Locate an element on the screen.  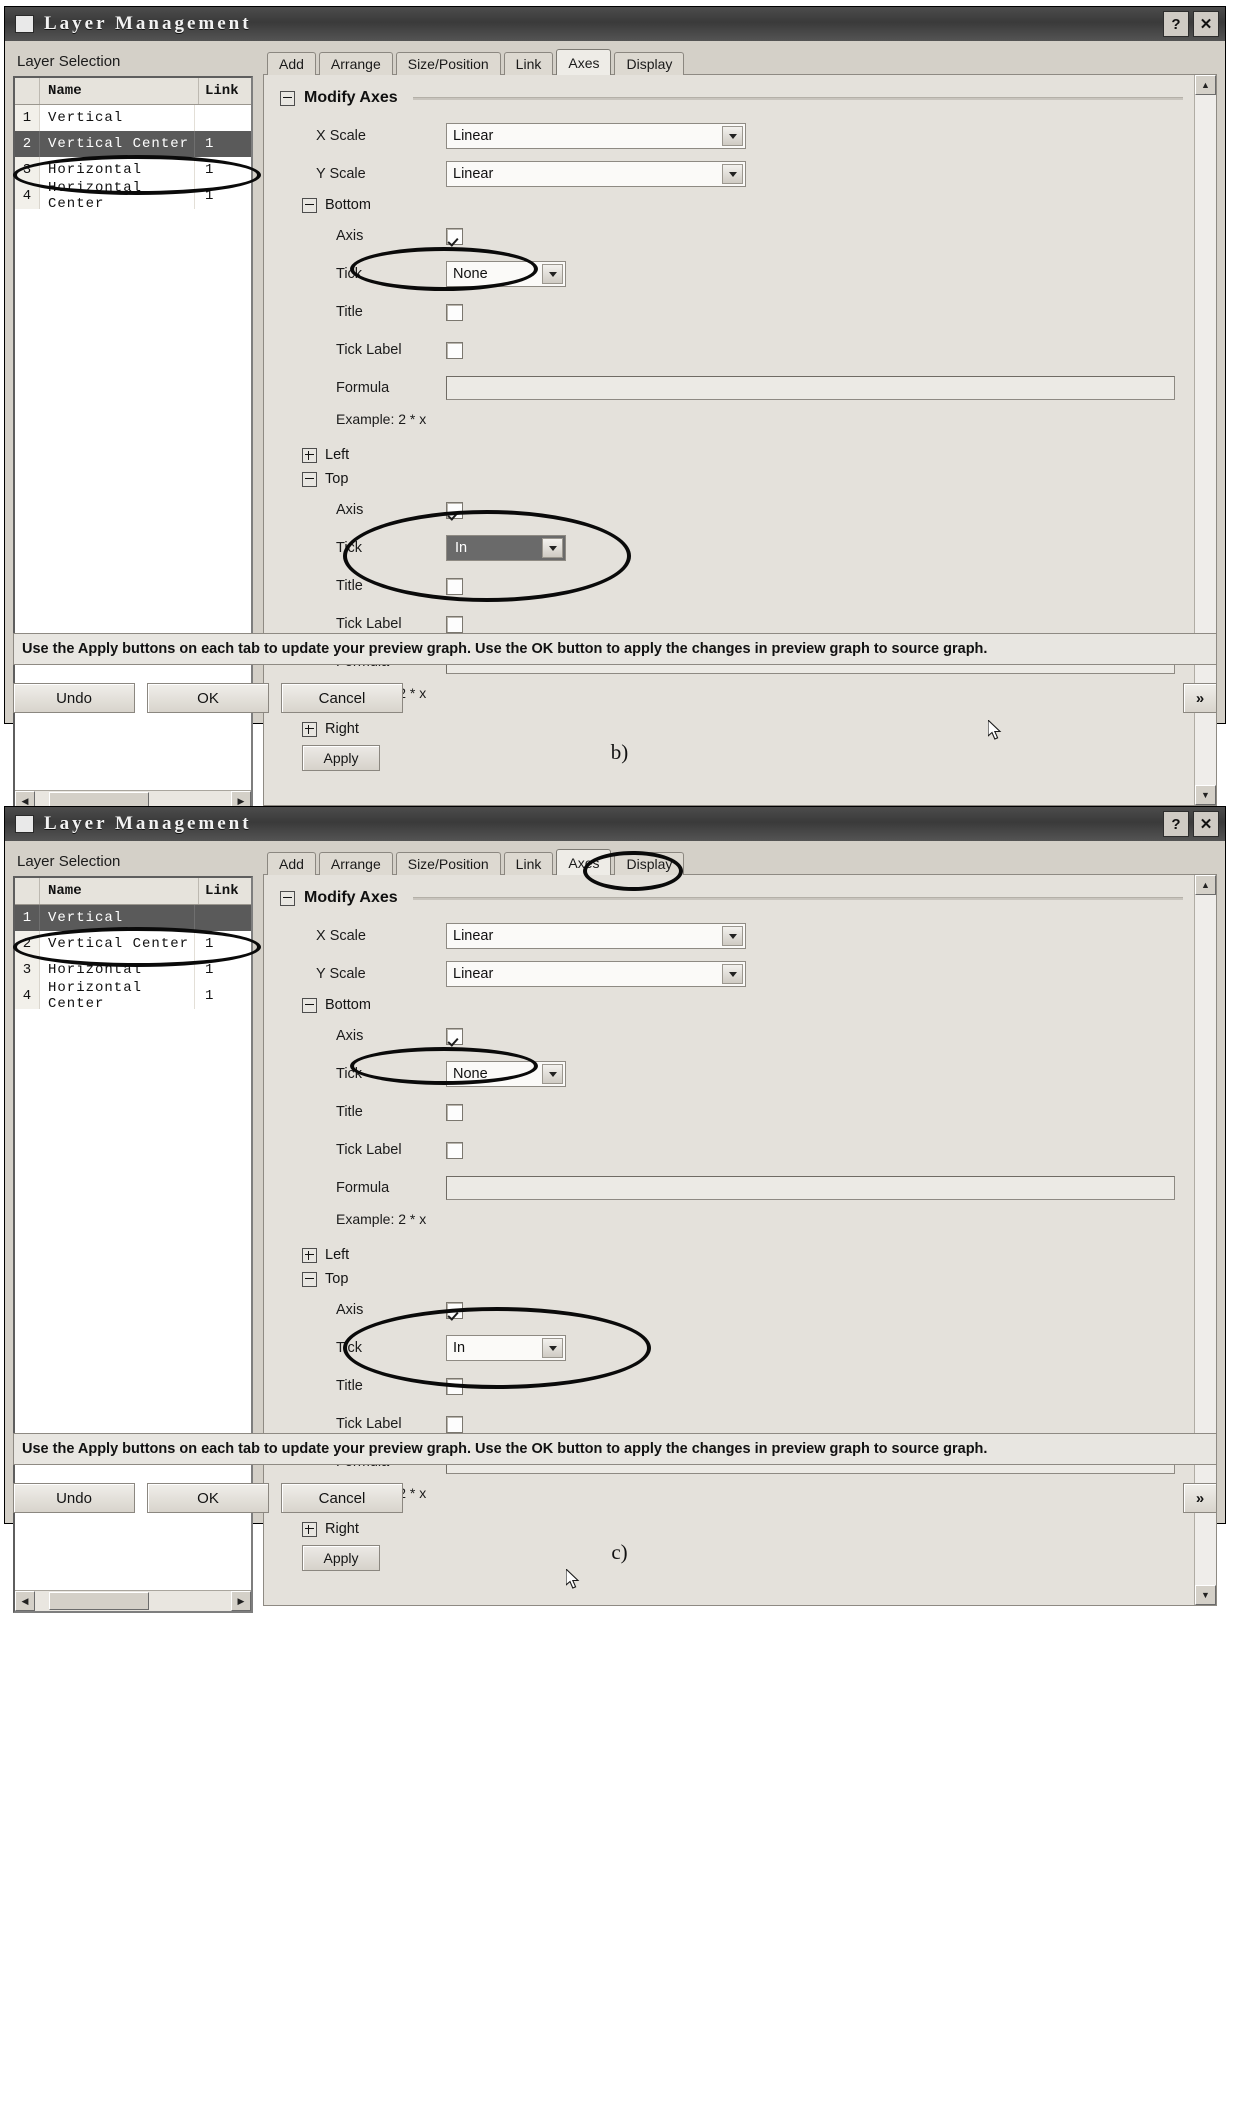
footer-buttons-c: Undo OK Cancel » is located at coordinates (615, 1498).